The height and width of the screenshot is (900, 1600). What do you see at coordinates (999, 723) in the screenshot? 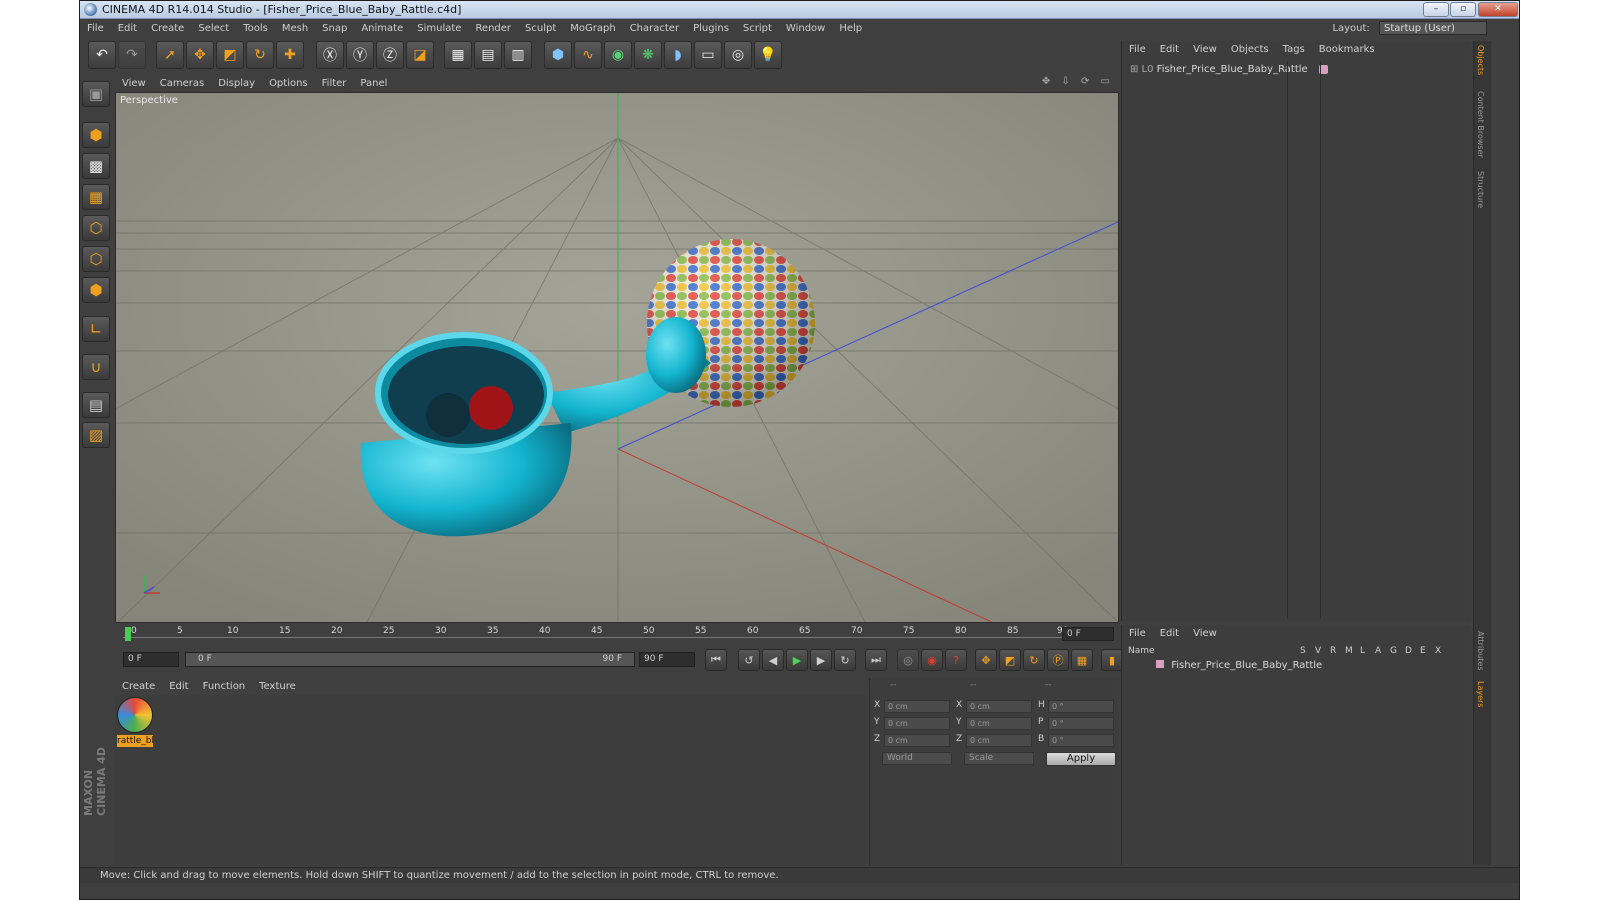
I see `size-y-field: 0 cm` at bounding box center [999, 723].